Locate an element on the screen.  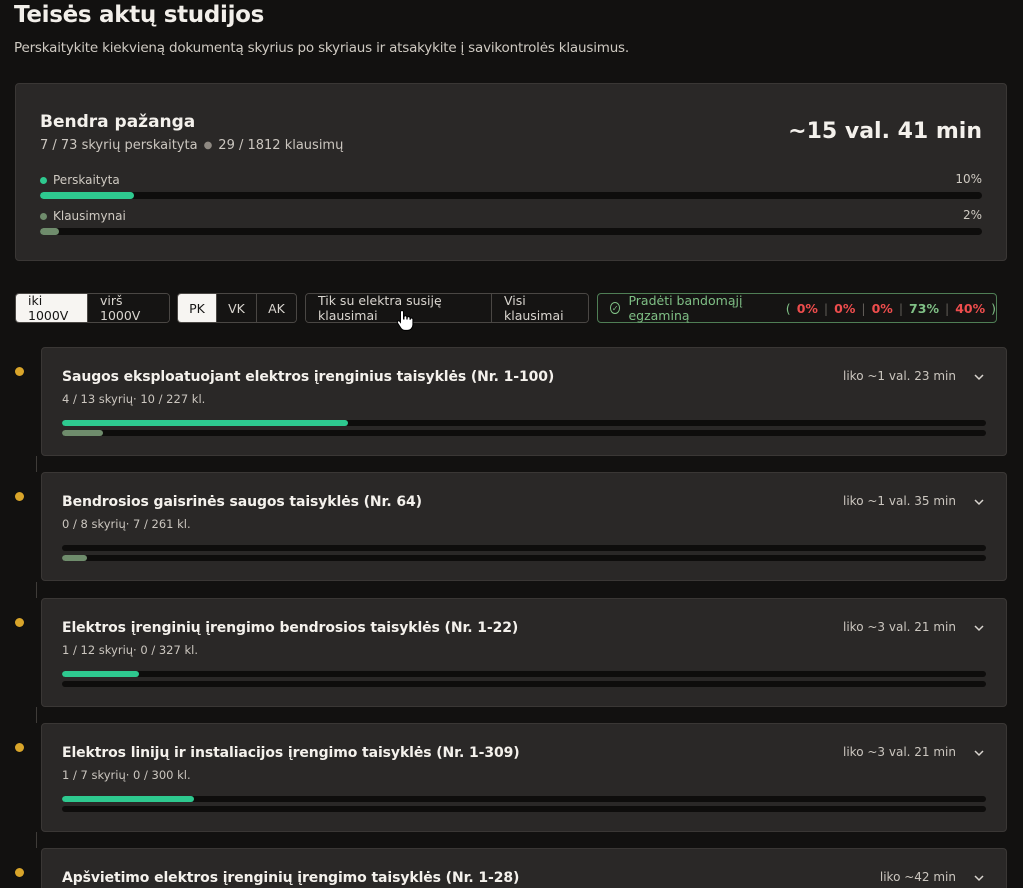
exam-score: 40% is located at coordinates (970, 308).